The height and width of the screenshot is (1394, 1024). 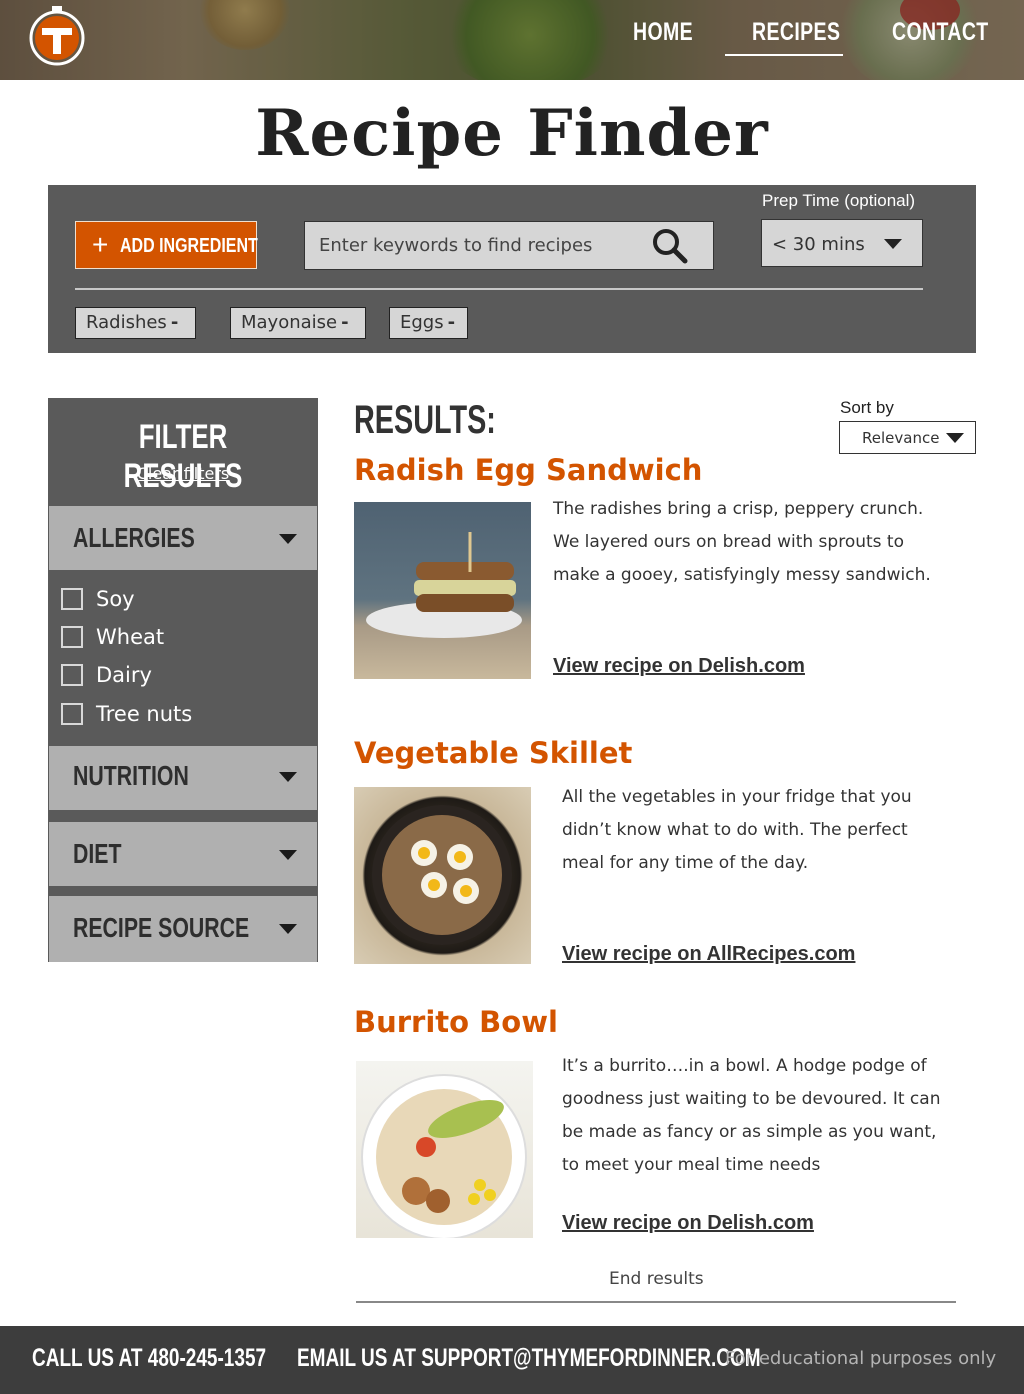 I want to click on ingredient-chip: Eggs -, so click(x=428, y=323).